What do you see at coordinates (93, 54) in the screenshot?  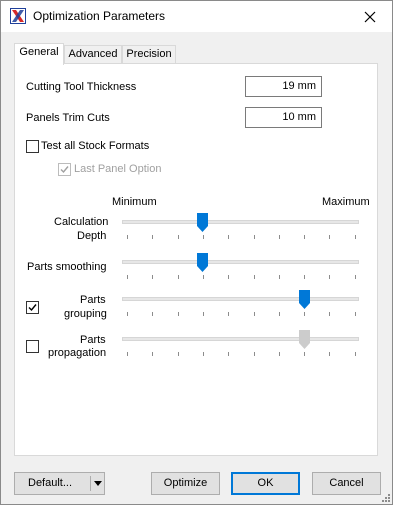 I see `tab-advanced: Advanced` at bounding box center [93, 54].